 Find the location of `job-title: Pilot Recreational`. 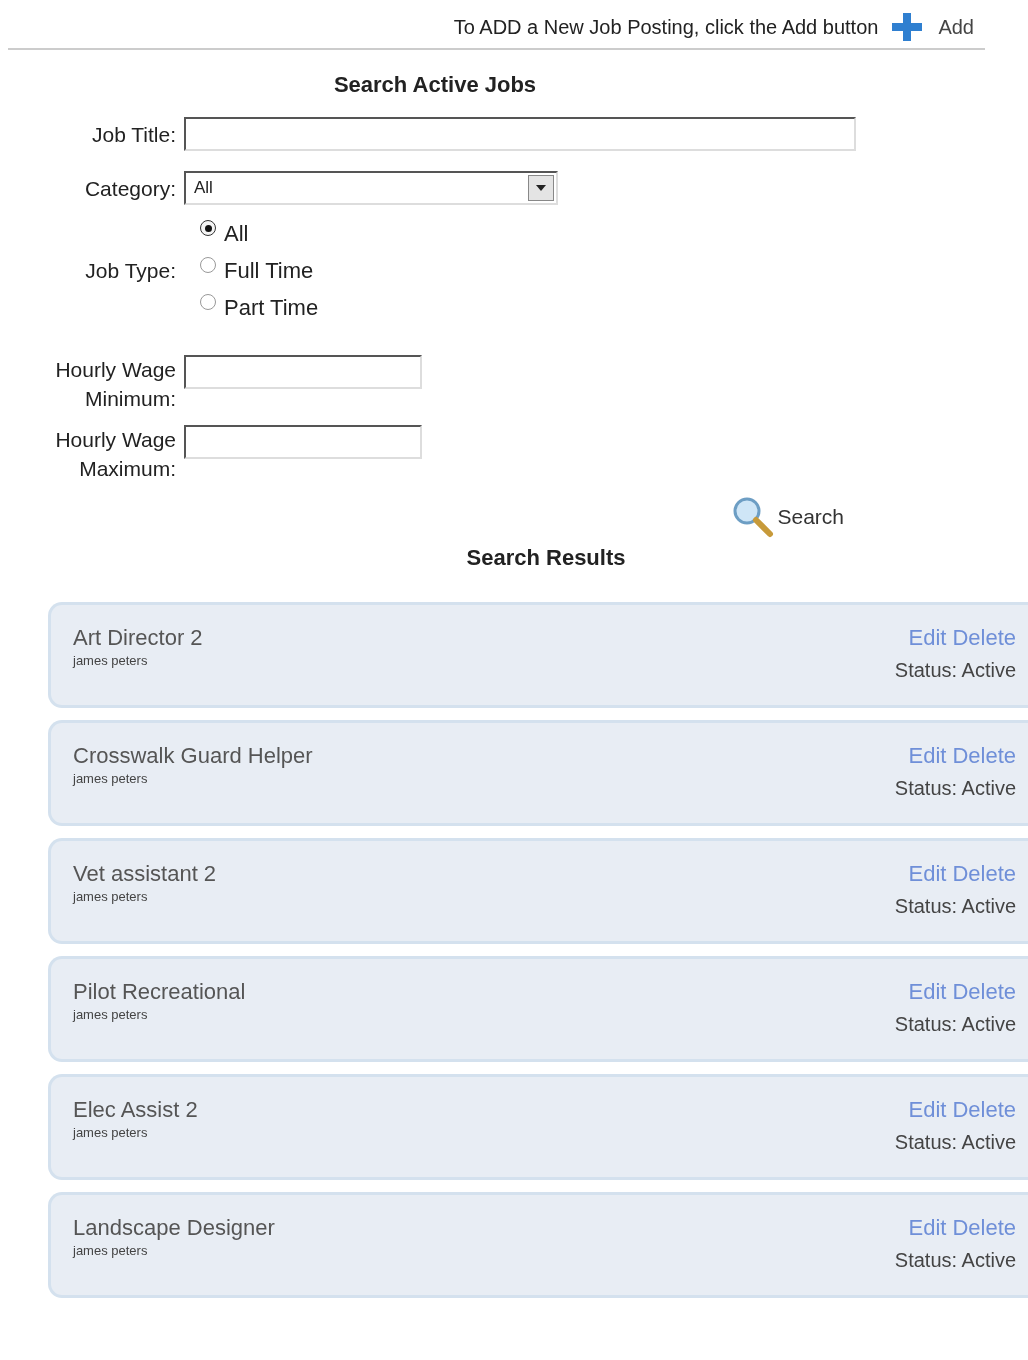

job-title: Pilot Recreational is located at coordinates (159, 992).